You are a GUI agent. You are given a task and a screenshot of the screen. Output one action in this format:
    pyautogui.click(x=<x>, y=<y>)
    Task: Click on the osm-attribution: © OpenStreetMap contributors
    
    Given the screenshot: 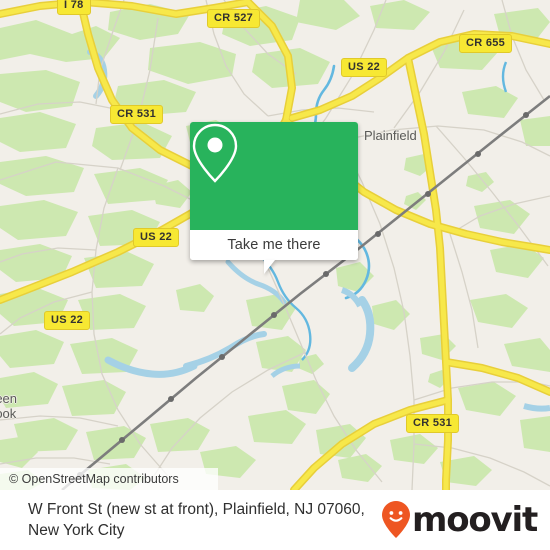 What is the action you would take?
    pyautogui.click(x=109, y=479)
    